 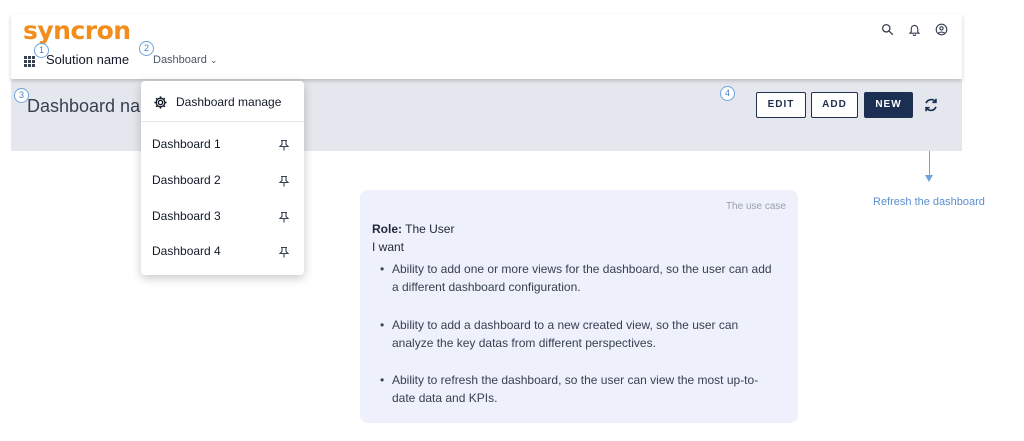 I want to click on dropdown-item-dashboard-1: Dashboard 1, so click(x=222, y=144).